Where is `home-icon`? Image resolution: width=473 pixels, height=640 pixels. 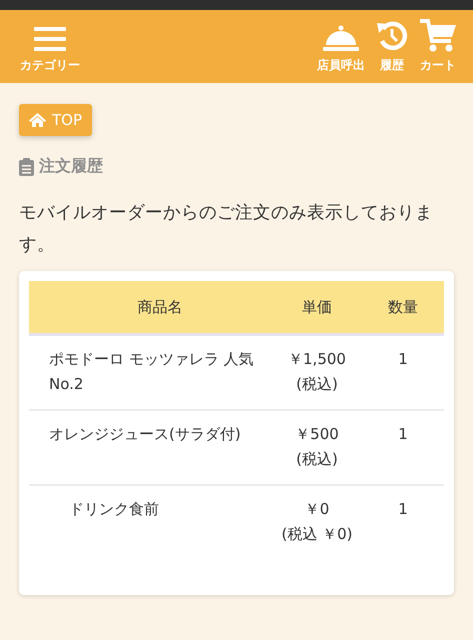 home-icon is located at coordinates (37, 120).